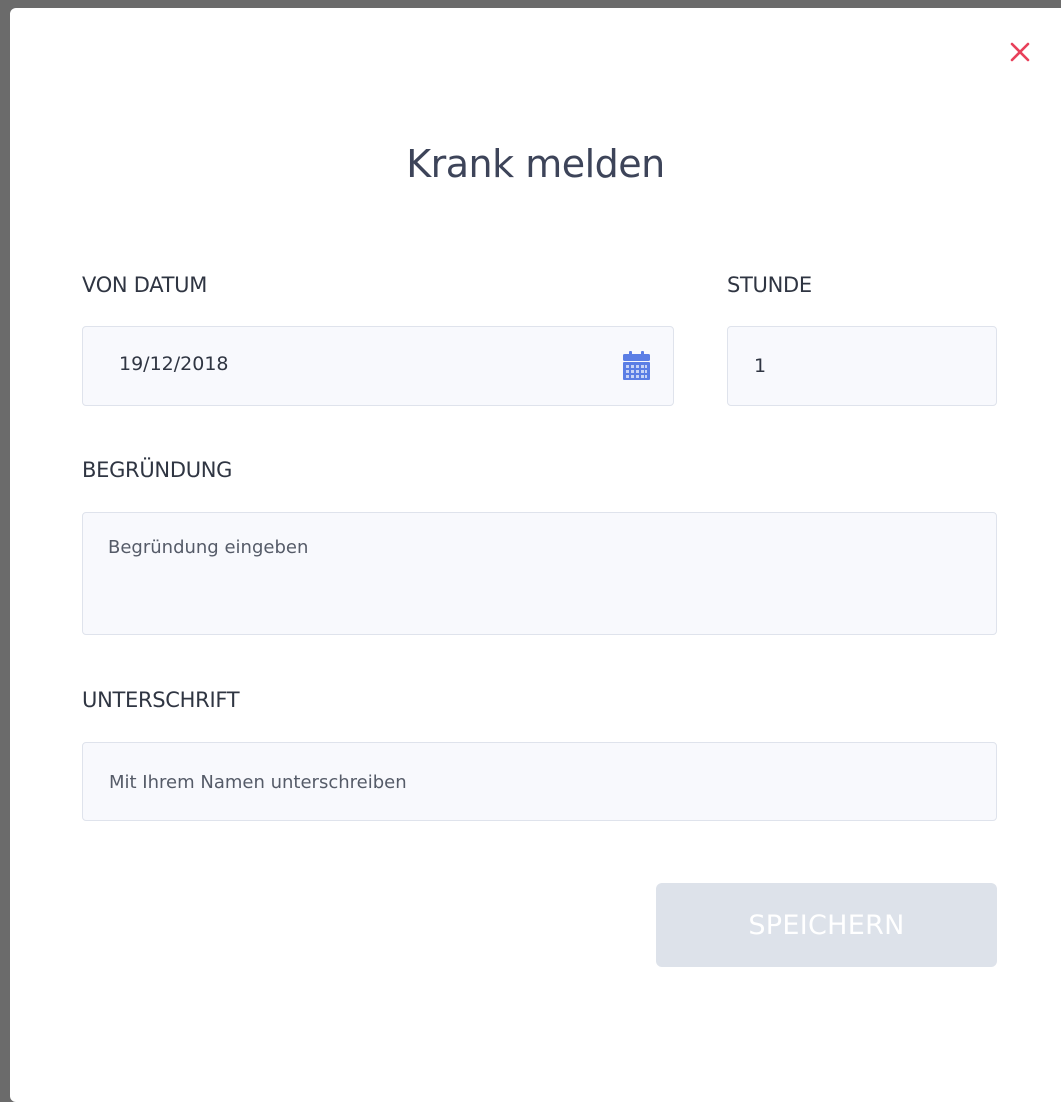 Image resolution: width=1061 pixels, height=1102 pixels. I want to click on close-icon, so click(1020, 54).